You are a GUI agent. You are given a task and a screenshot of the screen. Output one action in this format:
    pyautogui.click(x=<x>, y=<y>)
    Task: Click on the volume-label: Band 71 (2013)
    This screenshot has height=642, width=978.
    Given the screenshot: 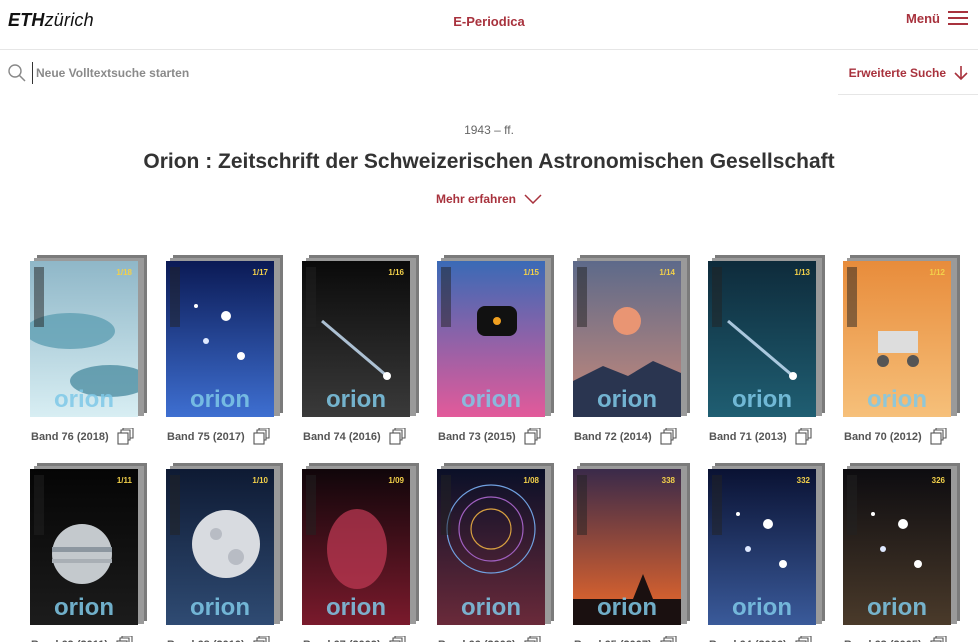 What is the action you would take?
    pyautogui.click(x=760, y=436)
    